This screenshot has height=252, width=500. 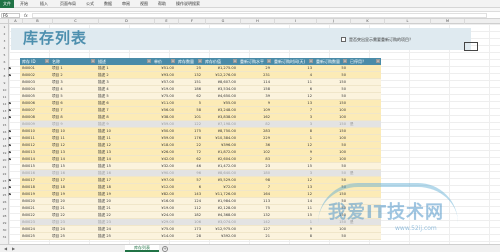 I want to click on cell-days: 12, so click(x=293, y=145).